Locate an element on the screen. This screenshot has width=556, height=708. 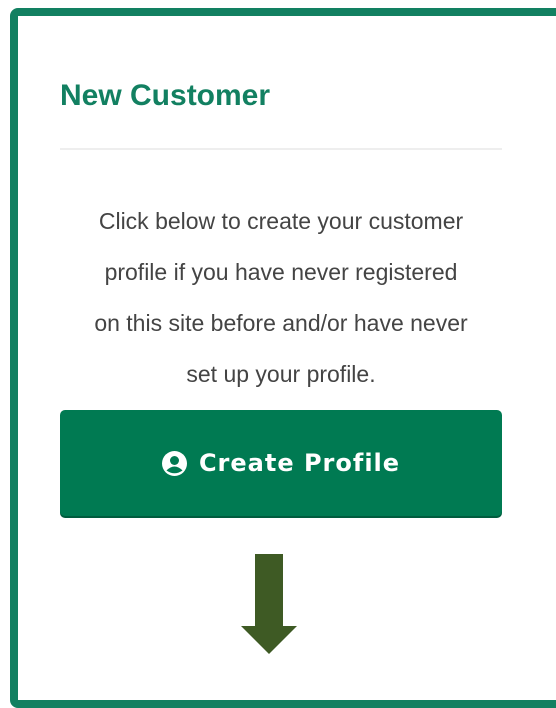
create-profile-button: Create Profile is located at coordinates (281, 463).